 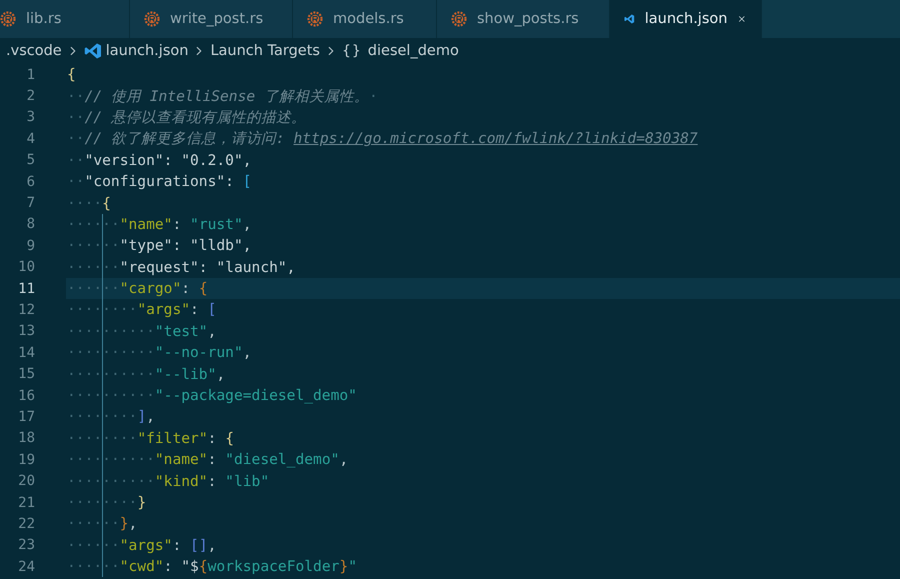 I want to click on line-number: 8, so click(x=30, y=224).